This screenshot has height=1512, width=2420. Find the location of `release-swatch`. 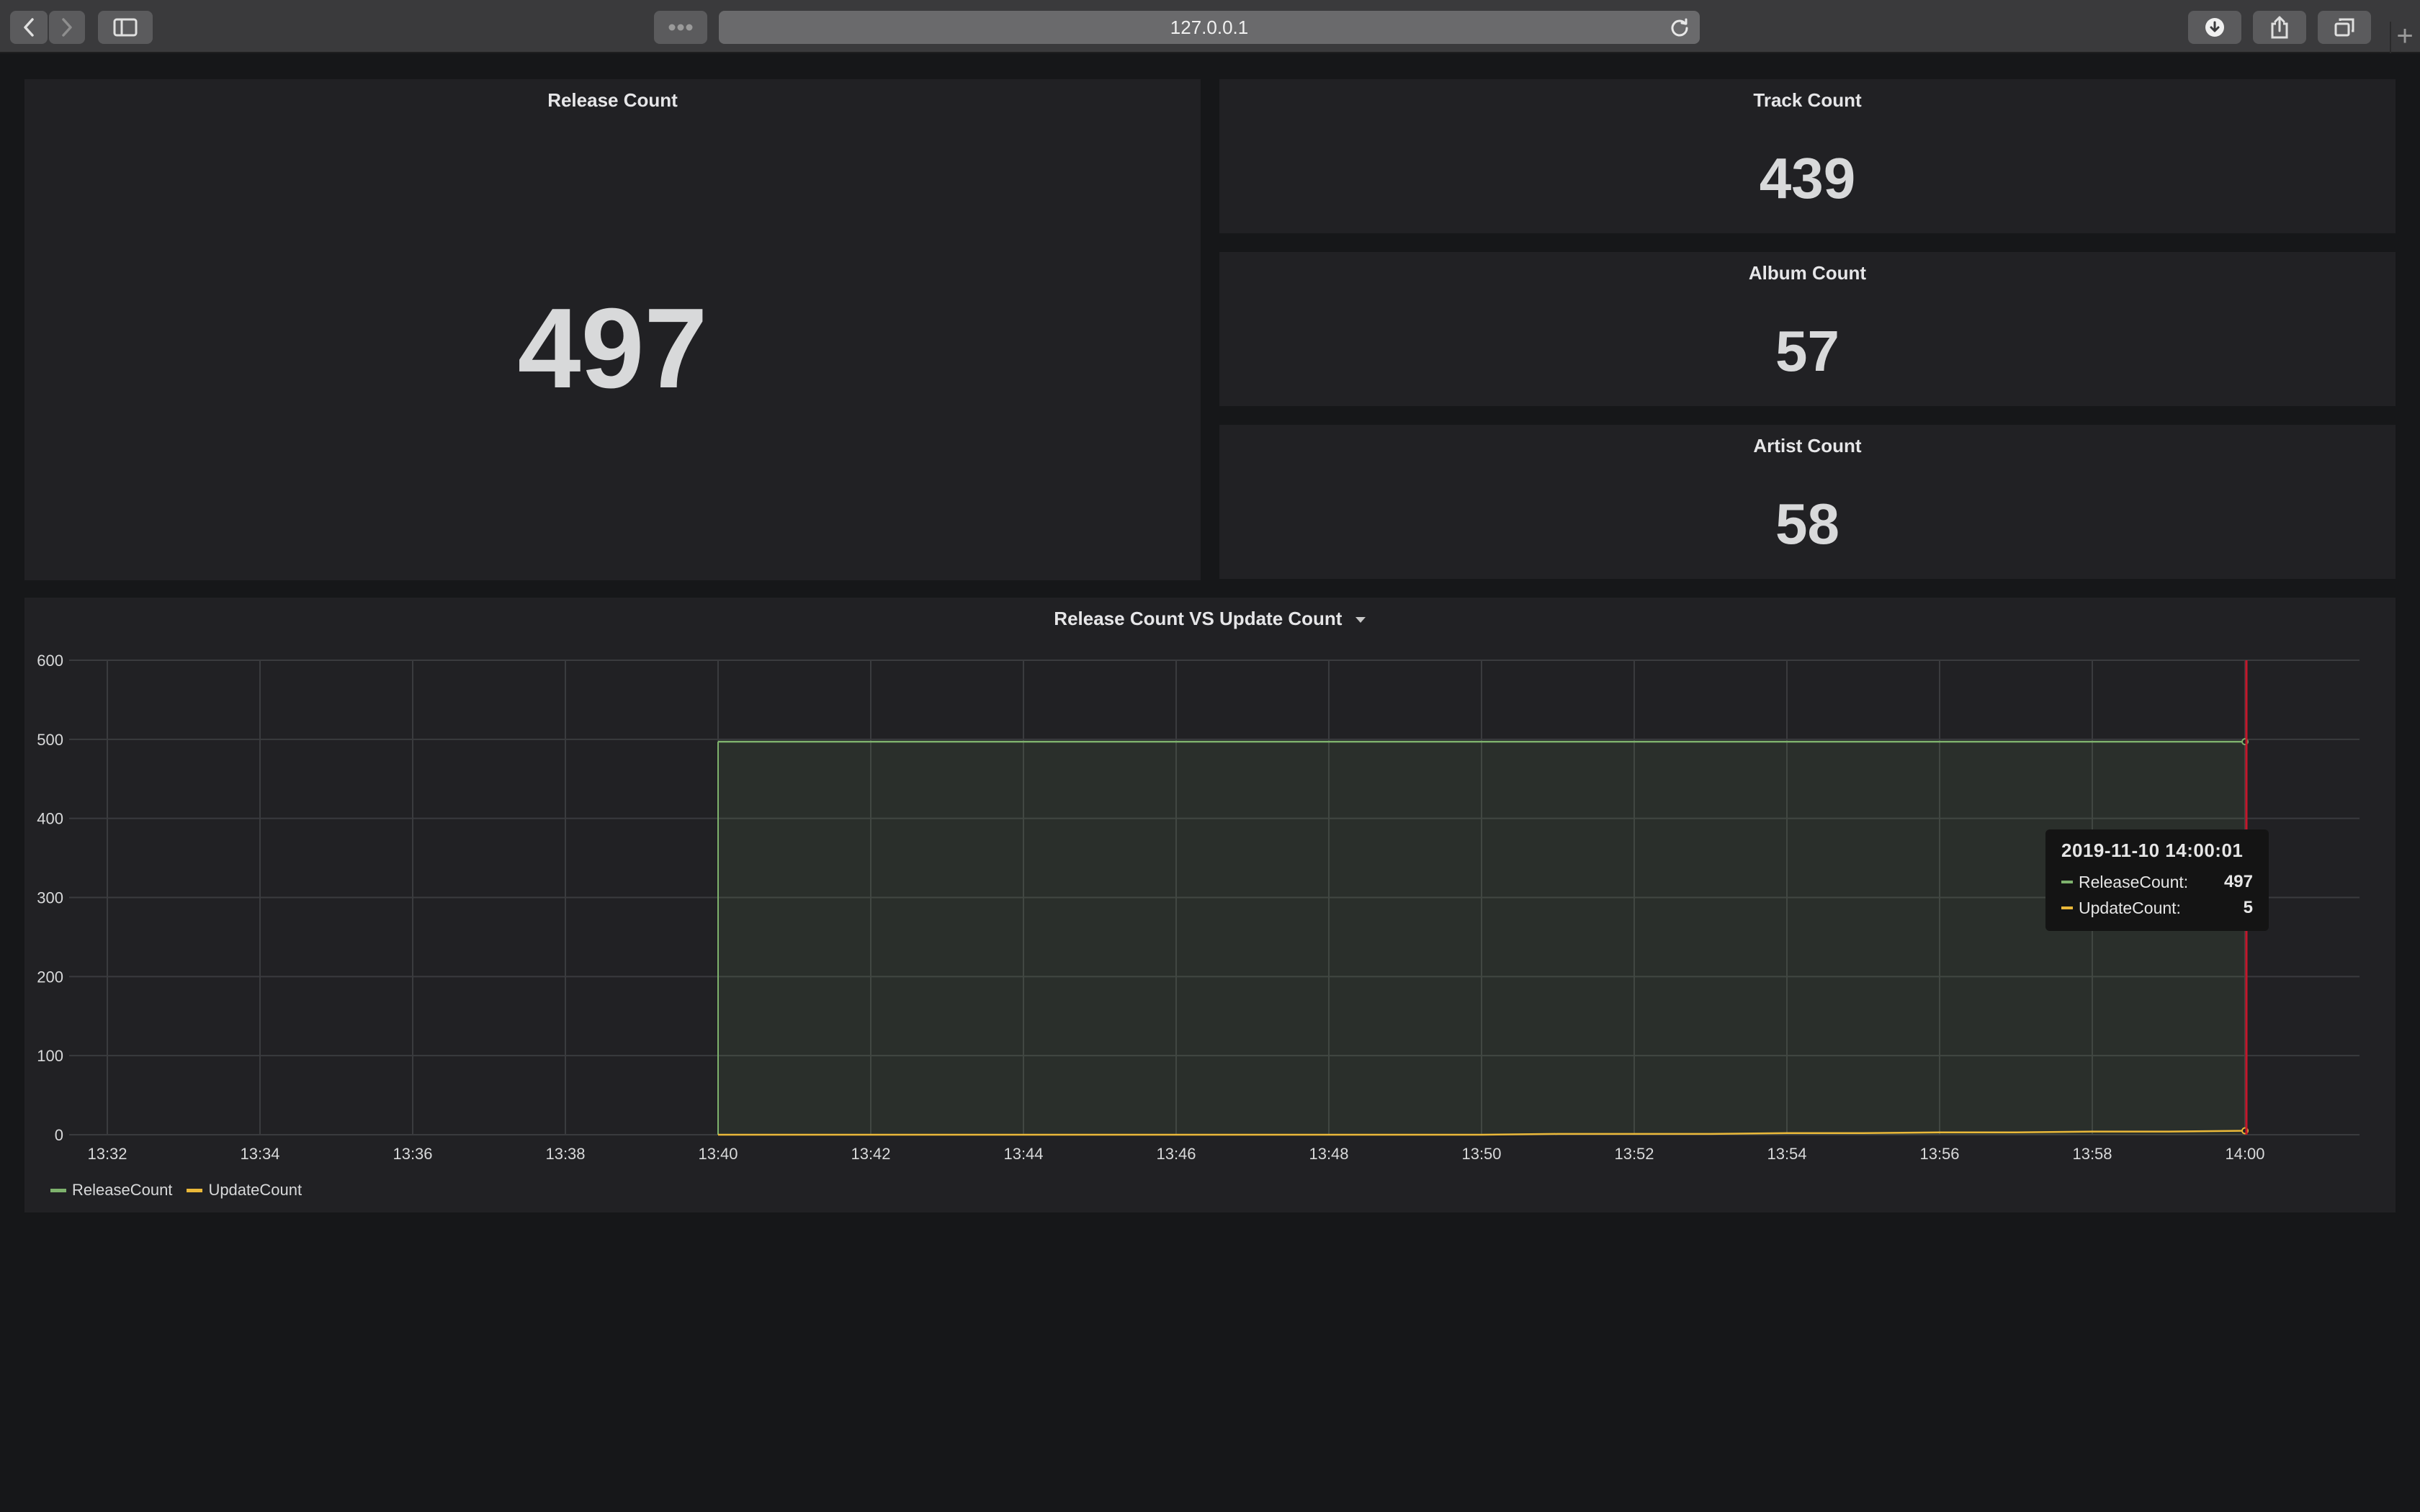

release-swatch is located at coordinates (2067, 882).